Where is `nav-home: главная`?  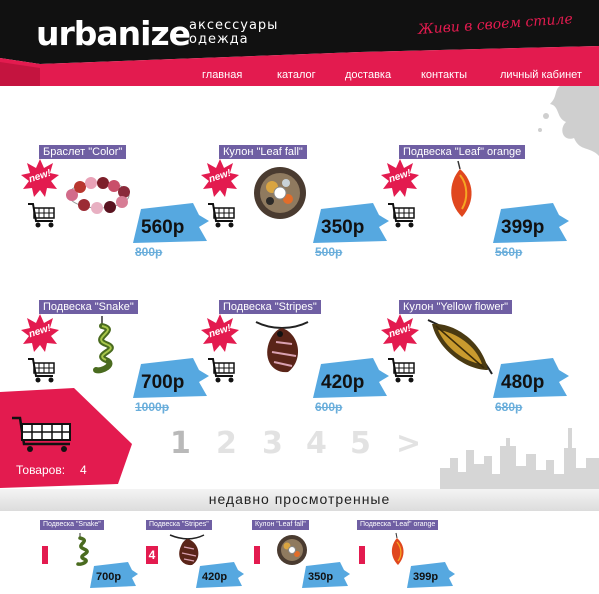 nav-home: главная is located at coordinates (222, 75).